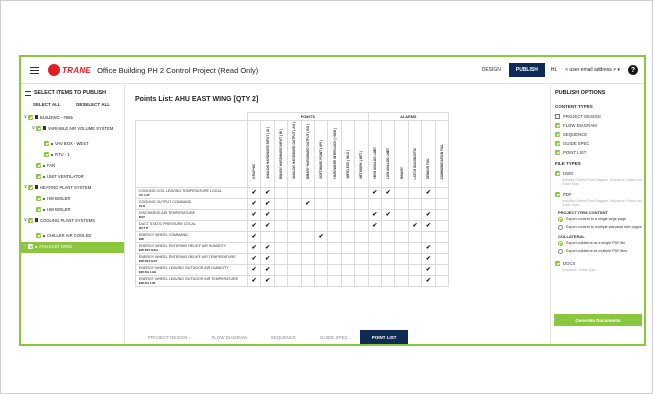 The height and width of the screenshot is (394, 653). Describe the element at coordinates (557, 173) in the screenshot. I see `dwg-checkbox` at that location.